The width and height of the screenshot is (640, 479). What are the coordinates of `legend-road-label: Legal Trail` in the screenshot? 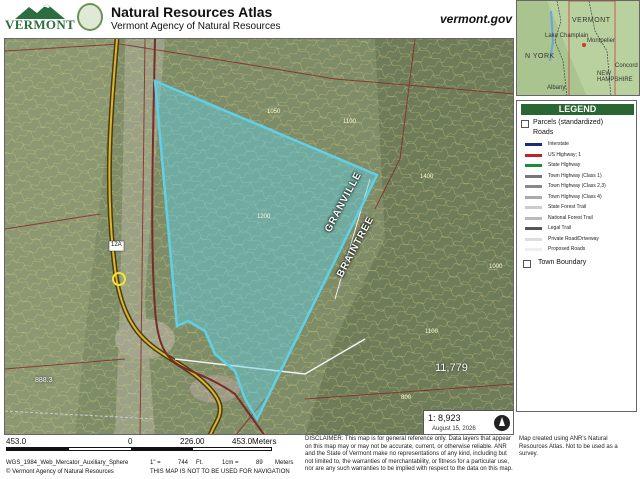 It's located at (560, 228).